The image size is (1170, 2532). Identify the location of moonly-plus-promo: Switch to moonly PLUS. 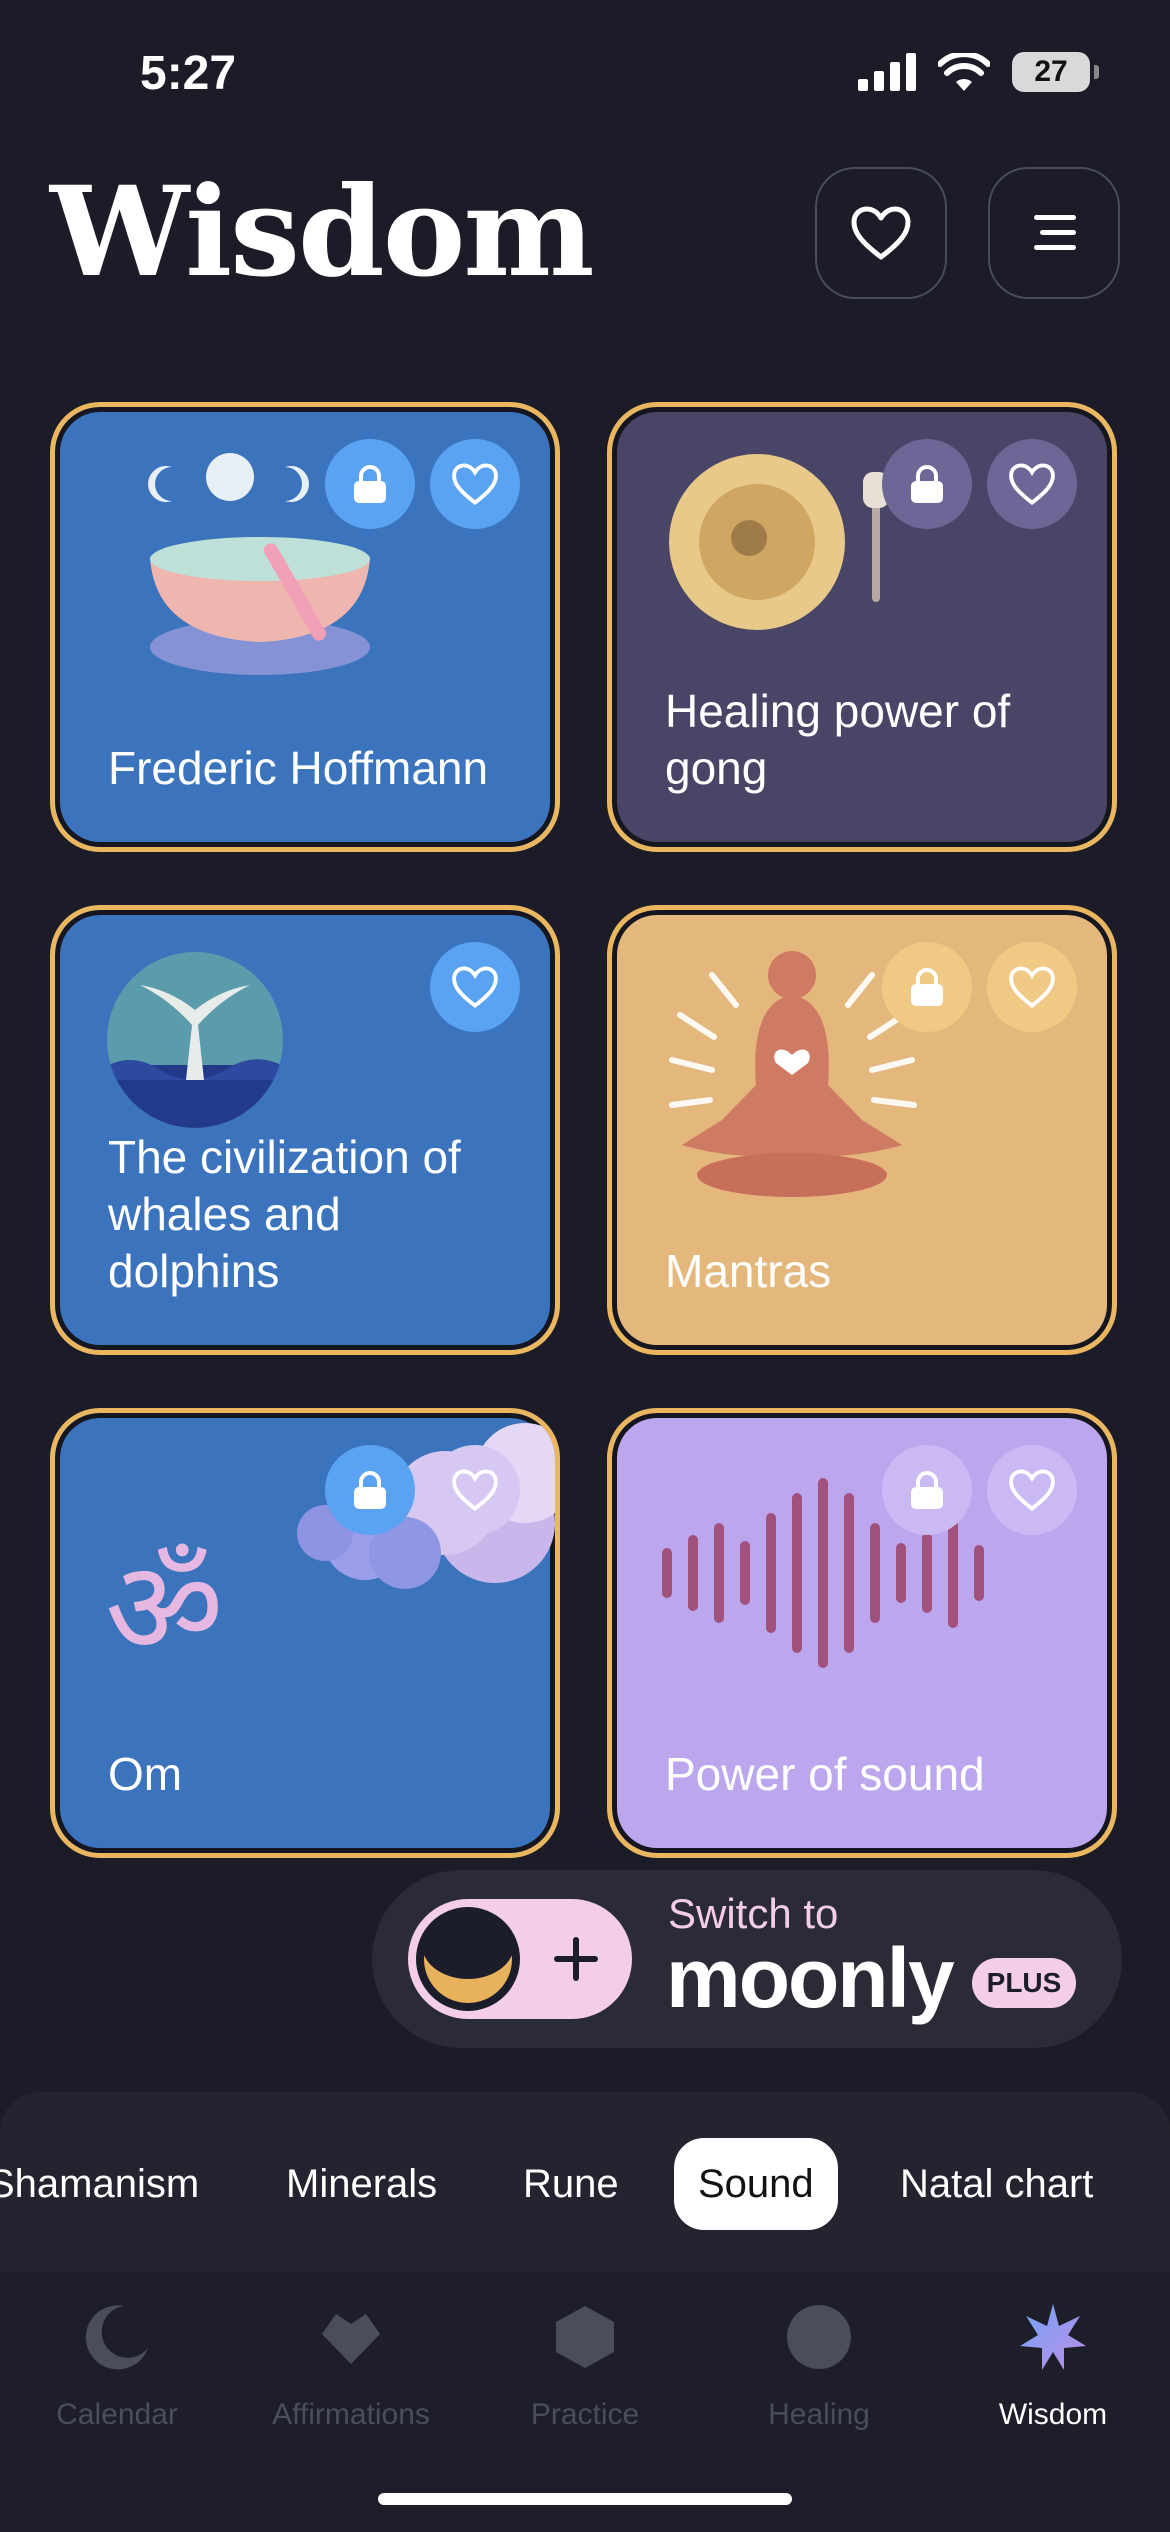
(747, 1959).